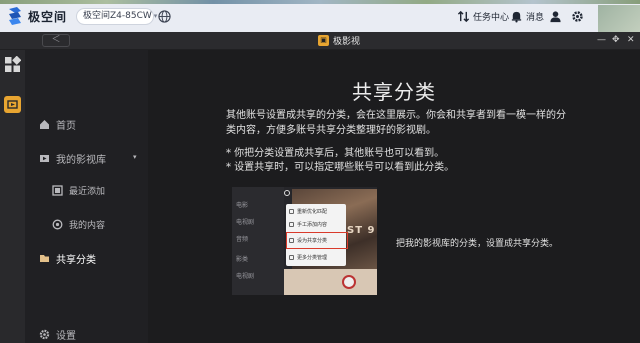 This screenshot has height=343, width=640. What do you see at coordinates (81, 160) in the screenshot?
I see `sidebar-item-label: 我的影视库` at bounding box center [81, 160].